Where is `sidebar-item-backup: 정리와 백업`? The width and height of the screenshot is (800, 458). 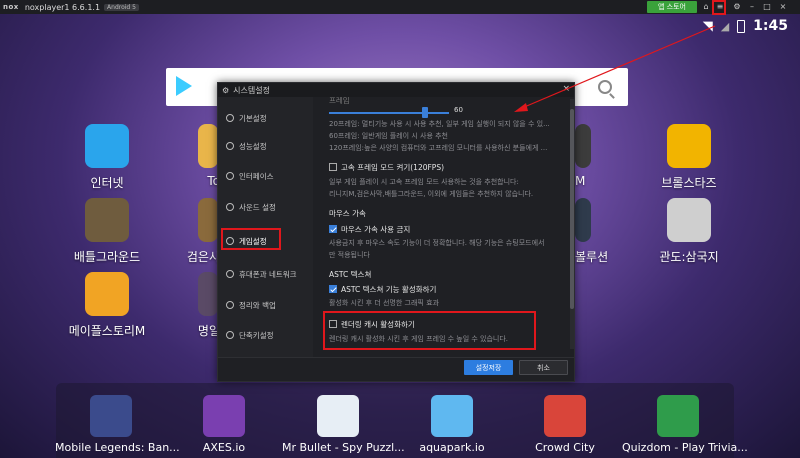 sidebar-item-backup: 정리와 백업 is located at coordinates (265, 305).